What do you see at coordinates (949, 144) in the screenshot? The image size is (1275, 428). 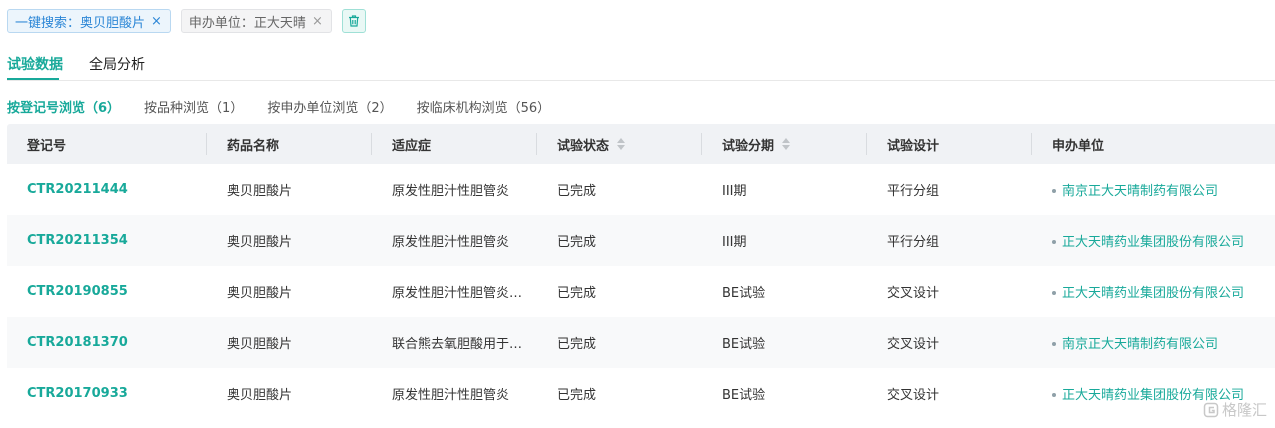 I see `header-trial-design: 试验设计` at bounding box center [949, 144].